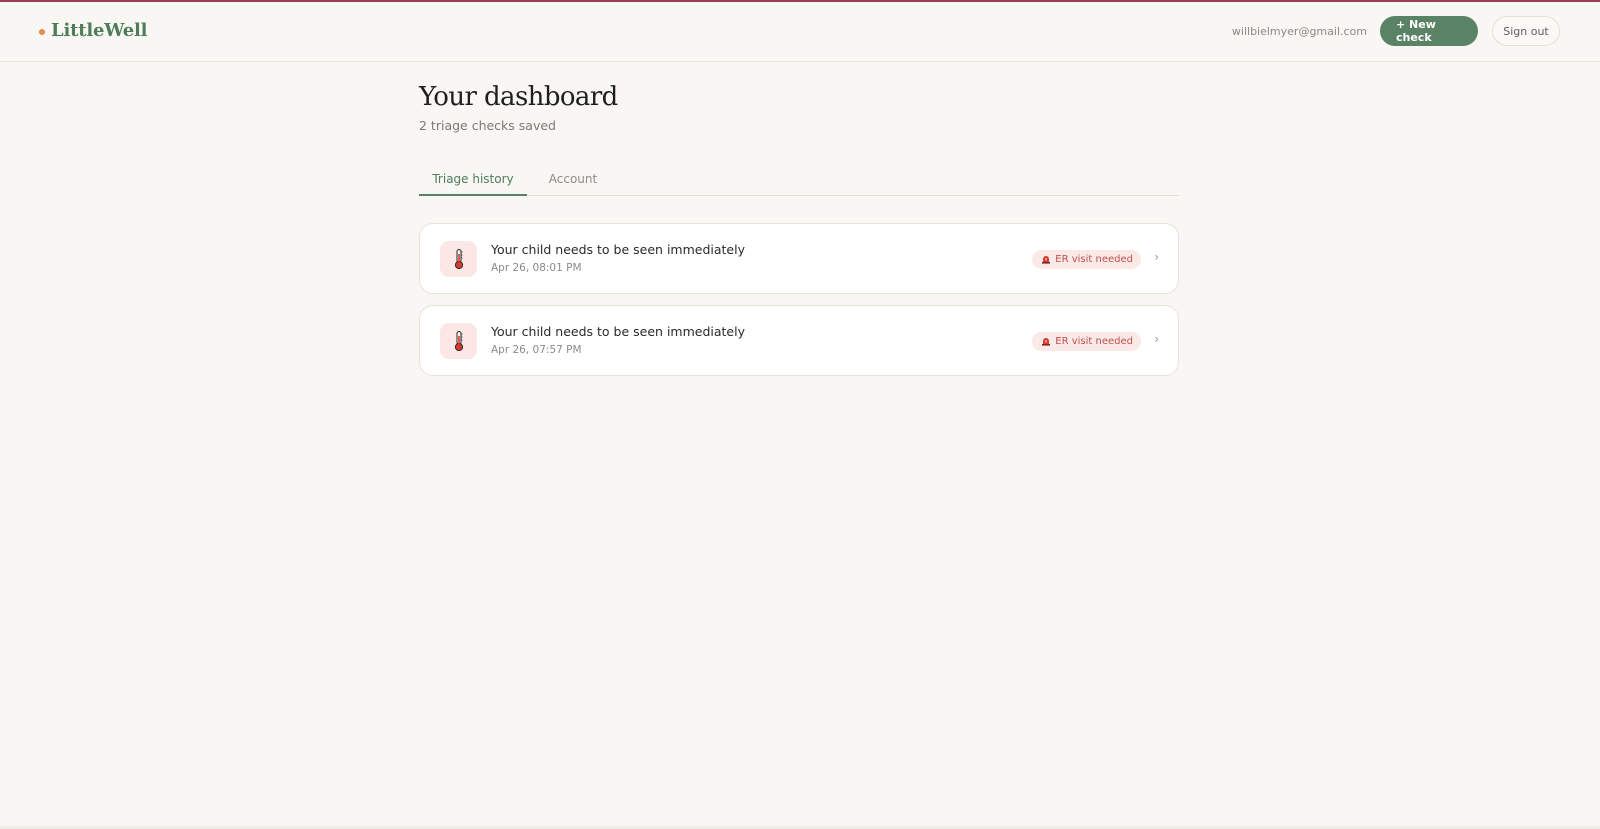 The height and width of the screenshot is (829, 1600). What do you see at coordinates (1299, 31) in the screenshot?
I see `user-email: willbielmyer@gmail.com` at bounding box center [1299, 31].